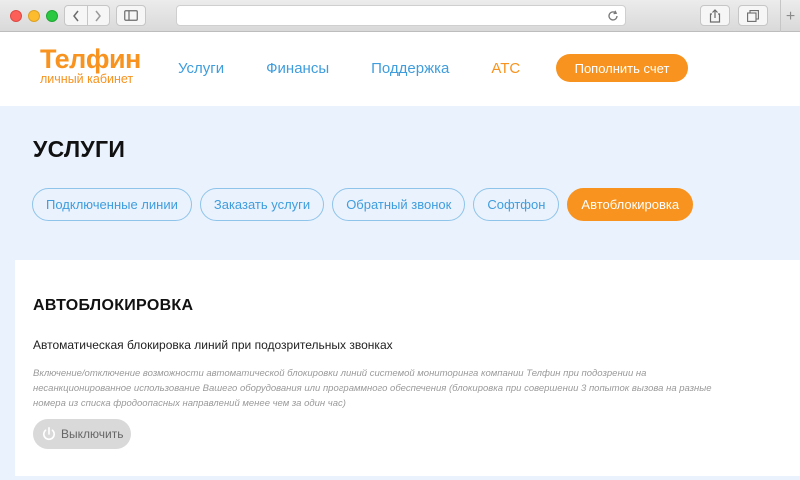  I want to click on minimize-window-button, so click(34, 16).